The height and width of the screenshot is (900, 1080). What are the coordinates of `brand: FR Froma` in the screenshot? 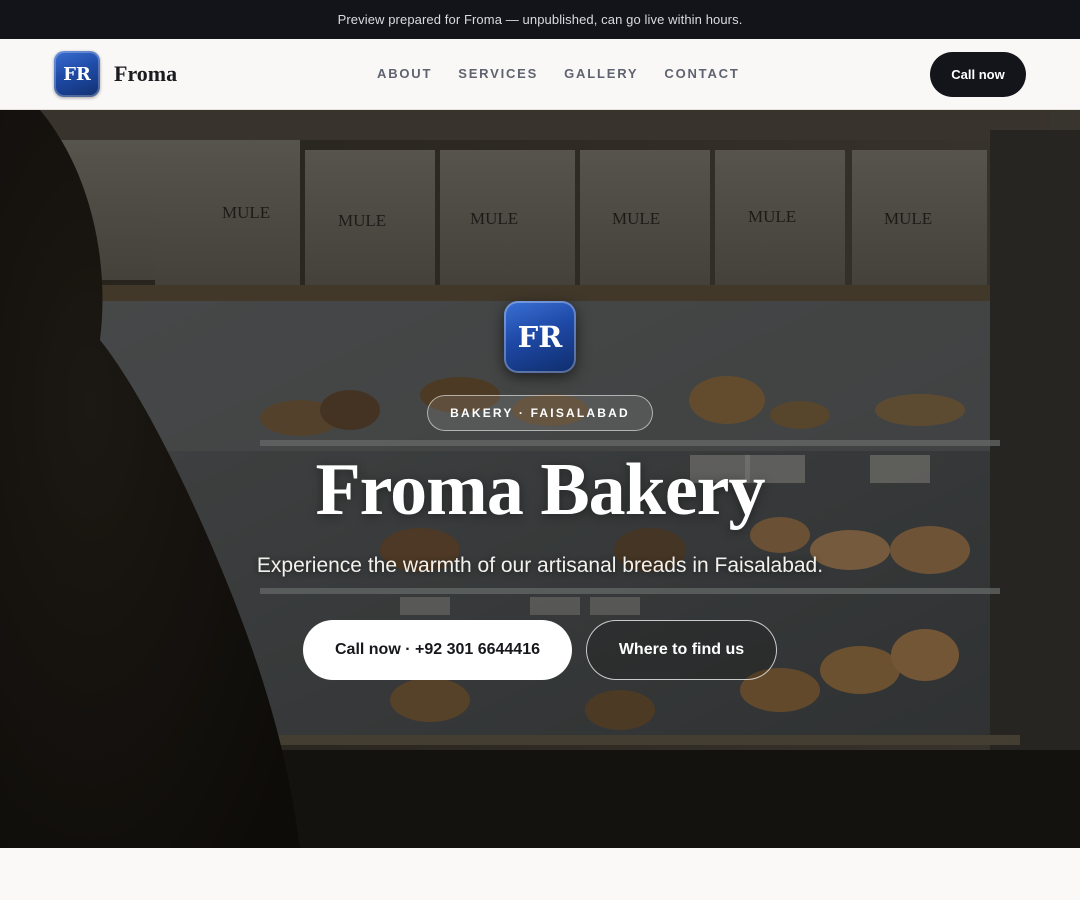 It's located at (115, 74).